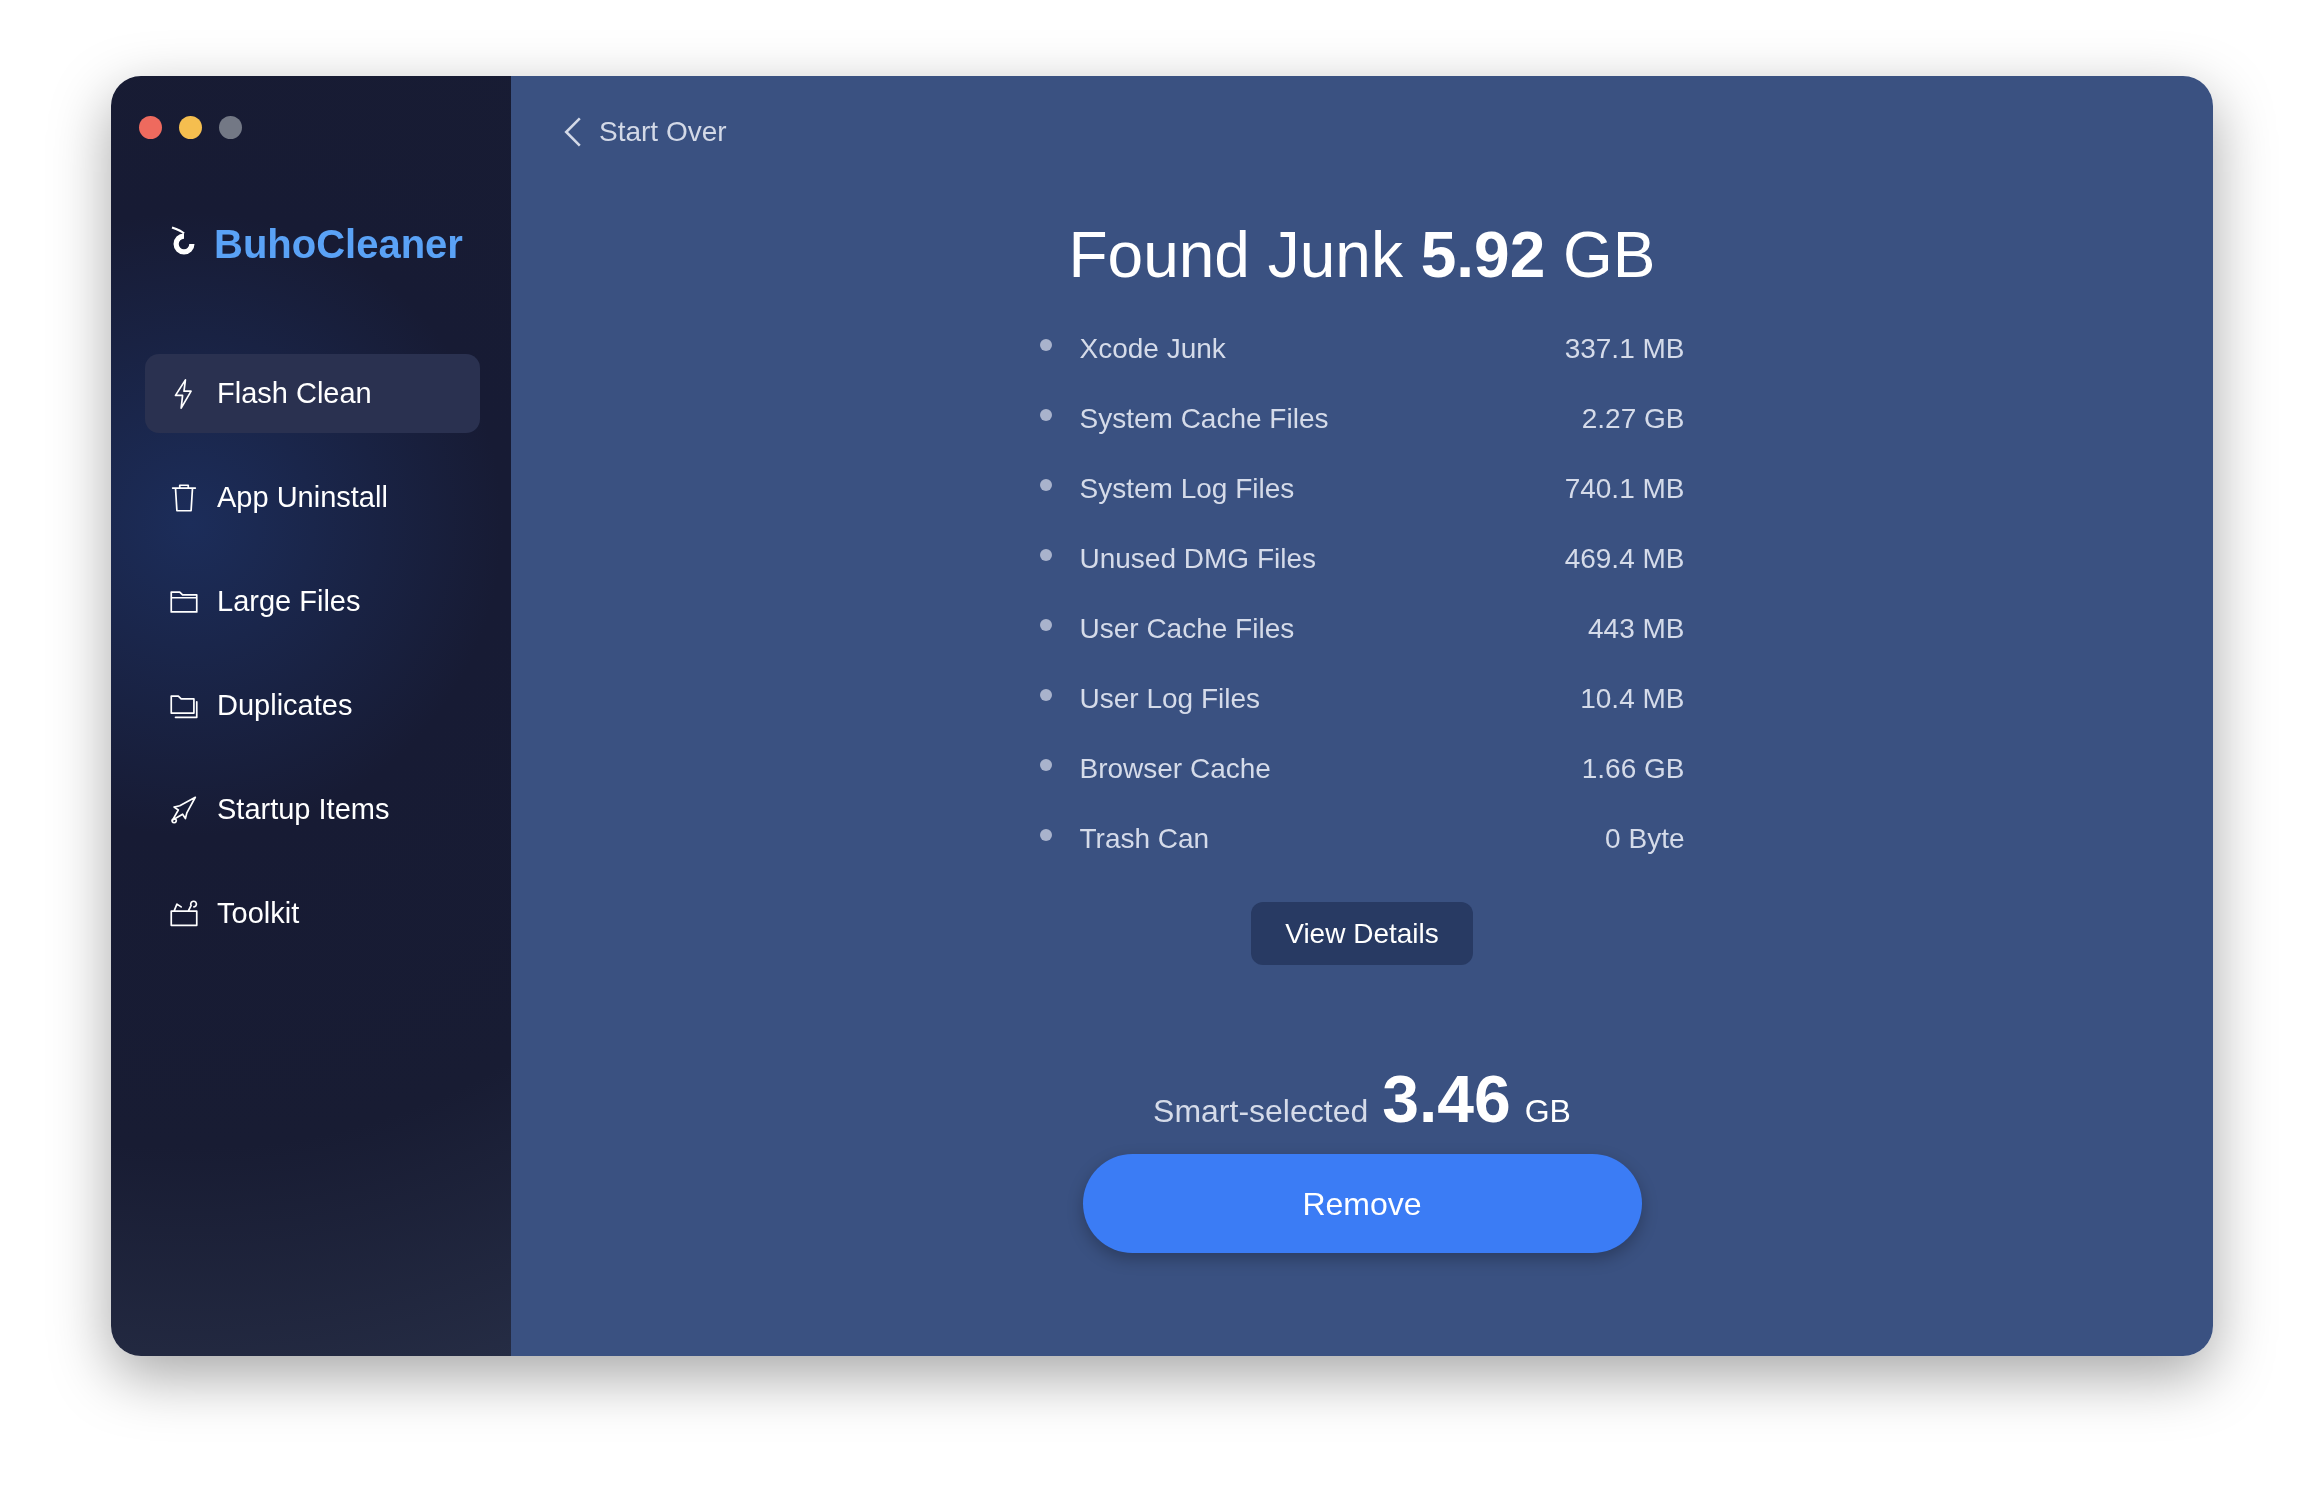 The height and width of the screenshot is (1504, 2324). What do you see at coordinates (1362, 933) in the screenshot?
I see `view-details-button: View Details` at bounding box center [1362, 933].